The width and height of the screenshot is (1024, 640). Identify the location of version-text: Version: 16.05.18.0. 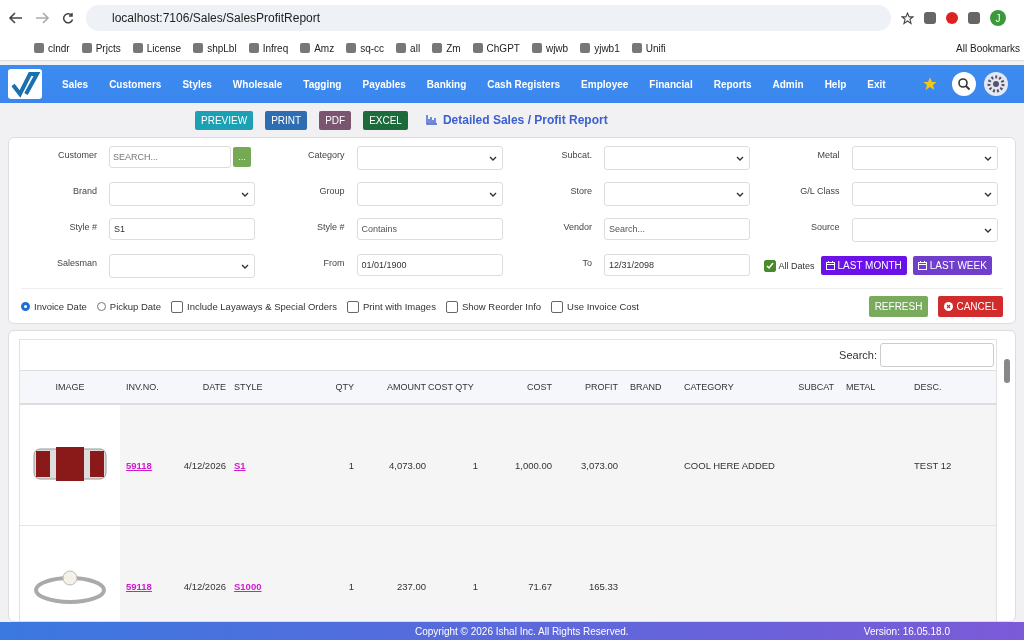
(906, 631).